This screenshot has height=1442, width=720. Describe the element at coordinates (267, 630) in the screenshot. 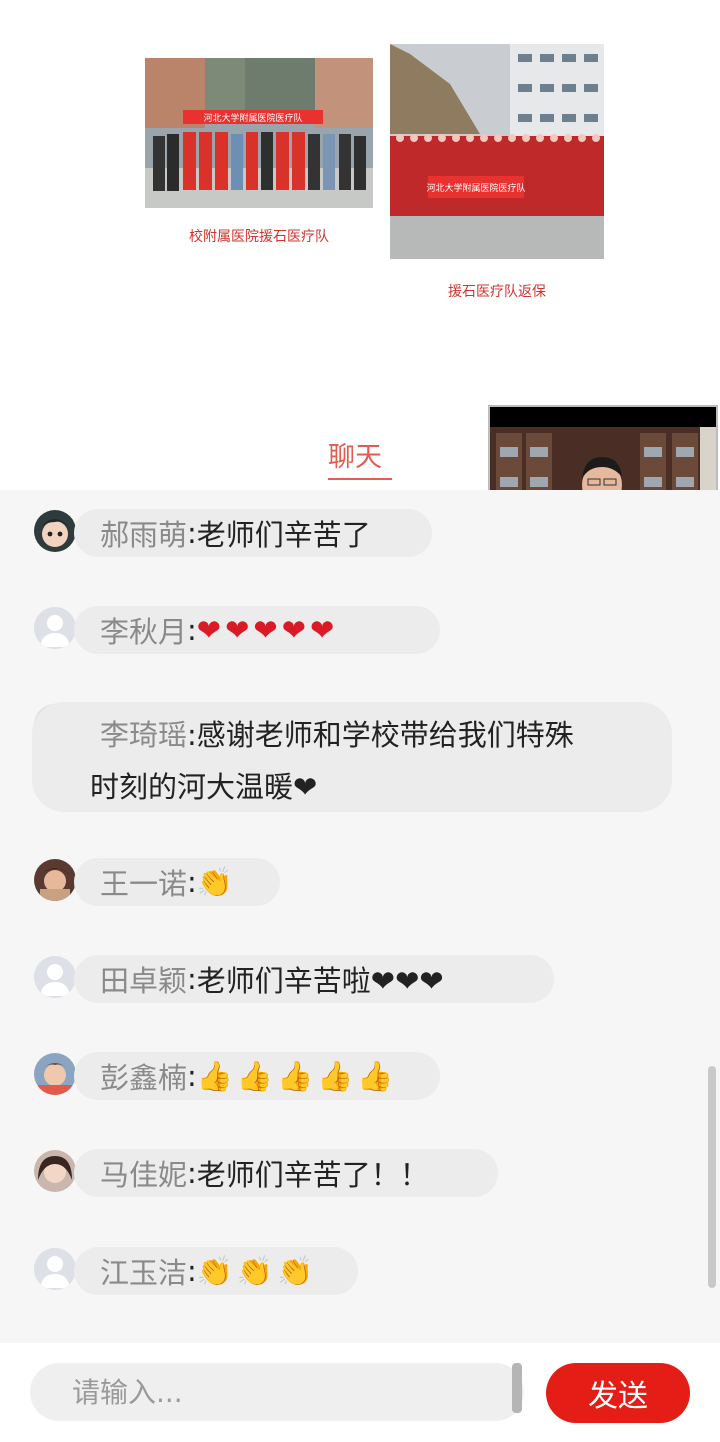

I see `heart-emoji-group: ❤❤❤❤❤` at that location.